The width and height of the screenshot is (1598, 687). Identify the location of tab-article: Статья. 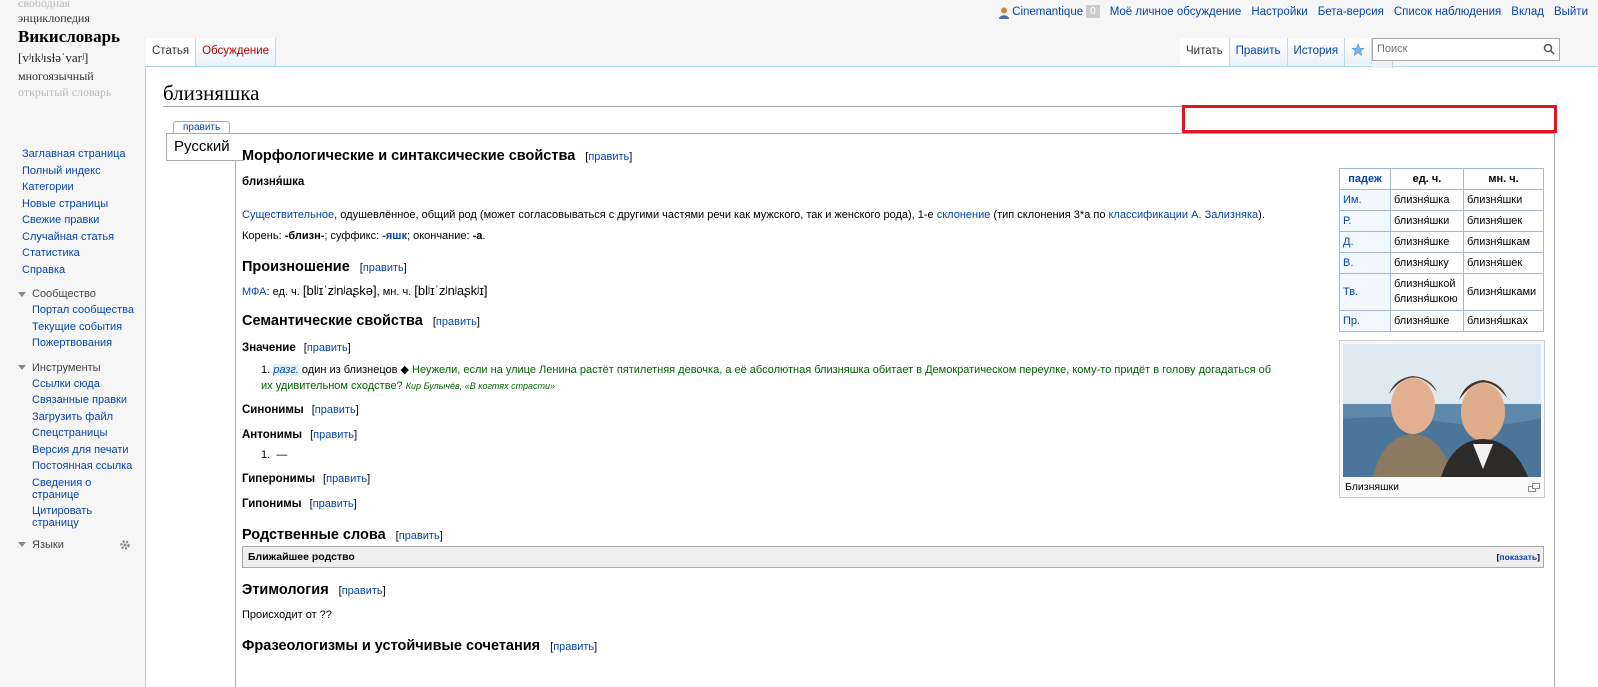
(171, 52).